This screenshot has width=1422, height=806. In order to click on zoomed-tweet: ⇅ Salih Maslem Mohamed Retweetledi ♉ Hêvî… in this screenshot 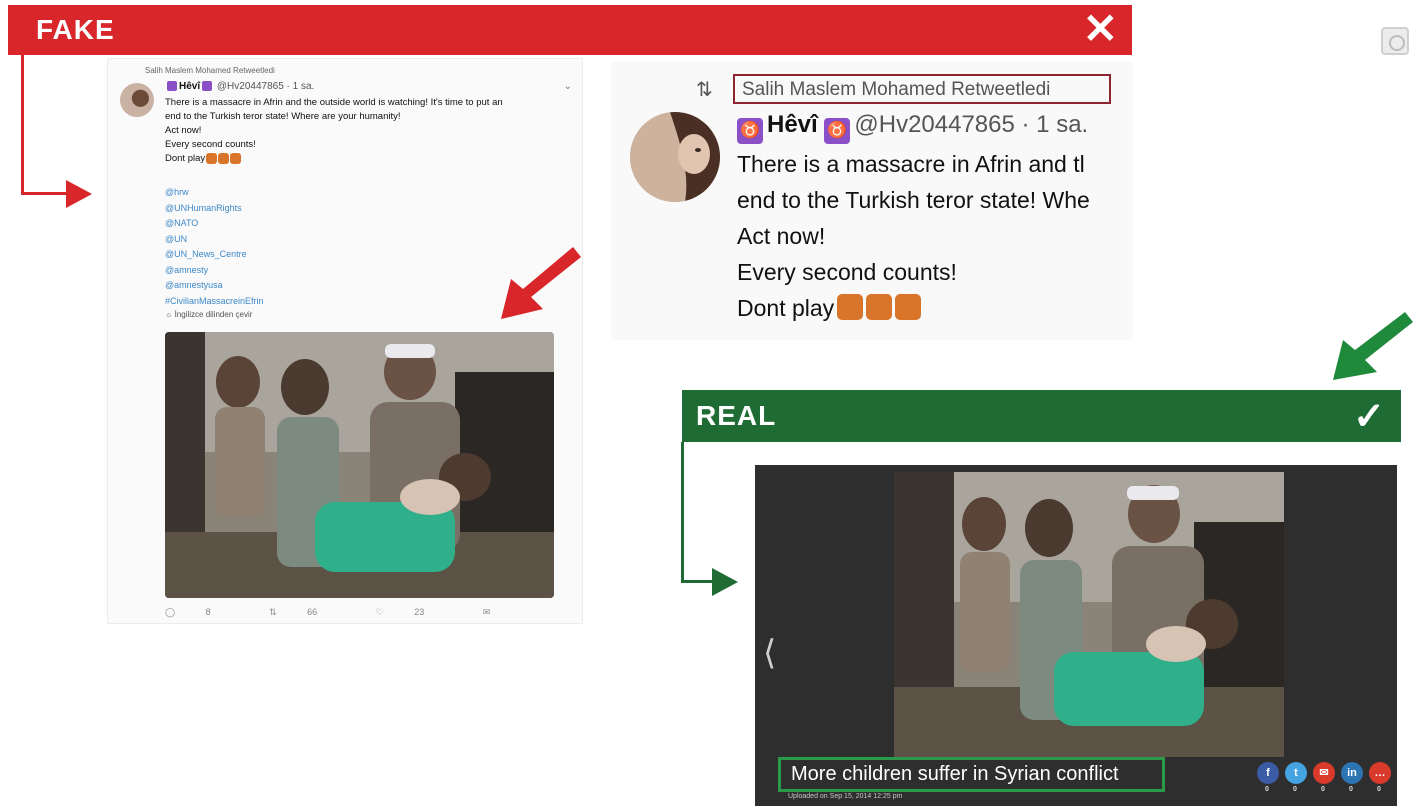, I will do `click(872, 201)`.